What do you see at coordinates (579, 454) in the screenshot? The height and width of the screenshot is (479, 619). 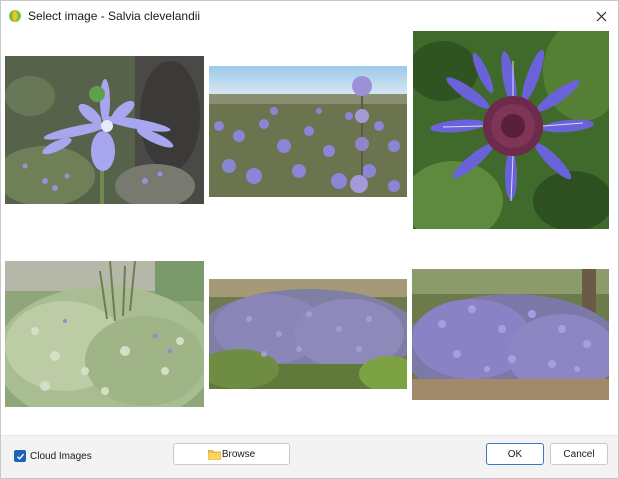 I see `cancel-button: Cancel` at bounding box center [579, 454].